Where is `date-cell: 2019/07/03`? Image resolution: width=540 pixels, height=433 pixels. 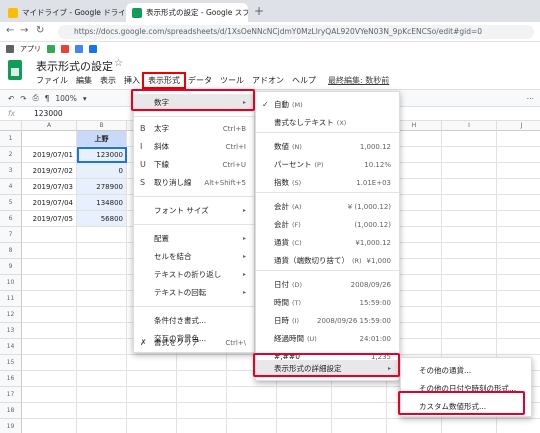
date-cell: 2019/07/03 is located at coordinates (49, 187).